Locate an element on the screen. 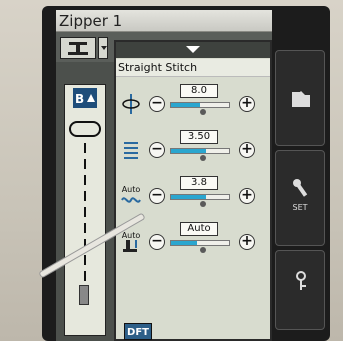 This screenshot has width=343, height=341. tension-value: 3.8 is located at coordinates (199, 183).